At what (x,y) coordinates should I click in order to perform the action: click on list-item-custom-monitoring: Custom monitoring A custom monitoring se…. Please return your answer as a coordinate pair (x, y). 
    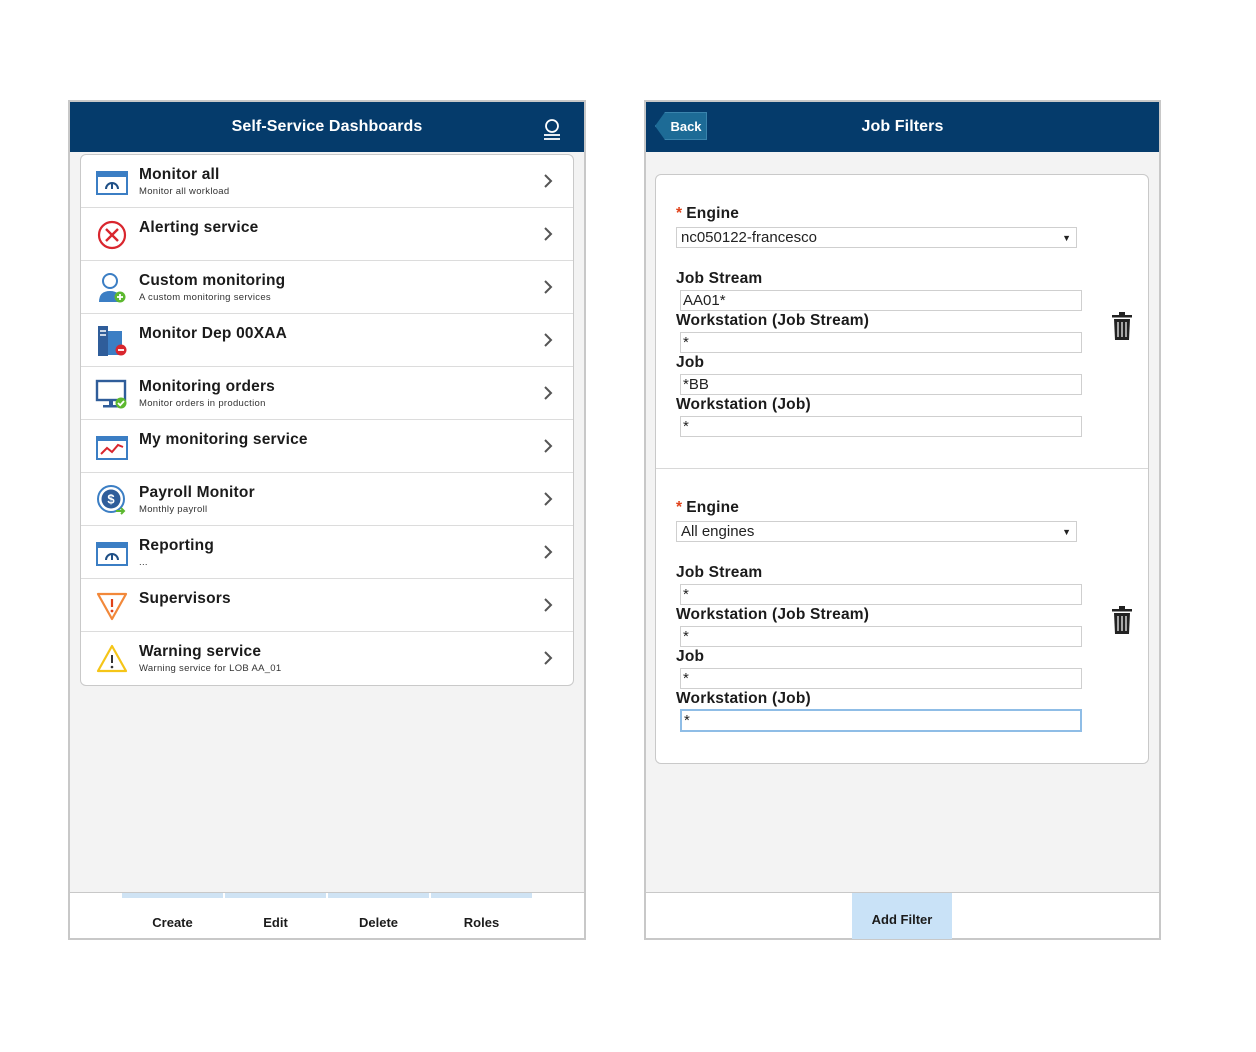
    Looking at the image, I should click on (327, 287).